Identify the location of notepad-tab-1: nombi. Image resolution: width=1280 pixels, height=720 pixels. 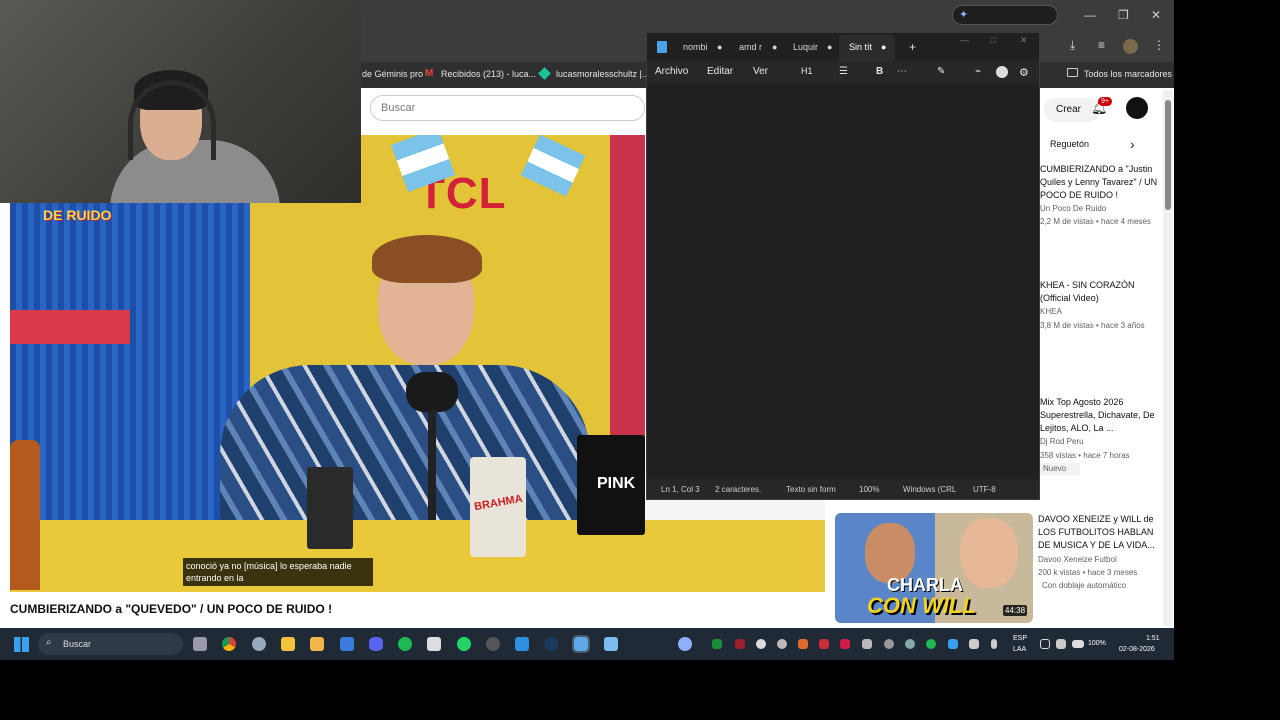
(695, 47).